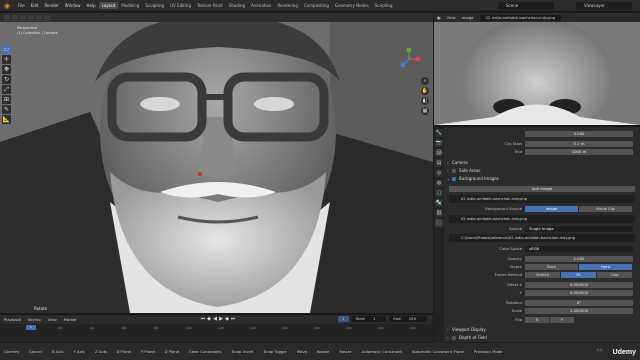 Image resolution: width=640 pixels, height=360 pixels. I want to click on move-icon: ✥, so click(6, 69).